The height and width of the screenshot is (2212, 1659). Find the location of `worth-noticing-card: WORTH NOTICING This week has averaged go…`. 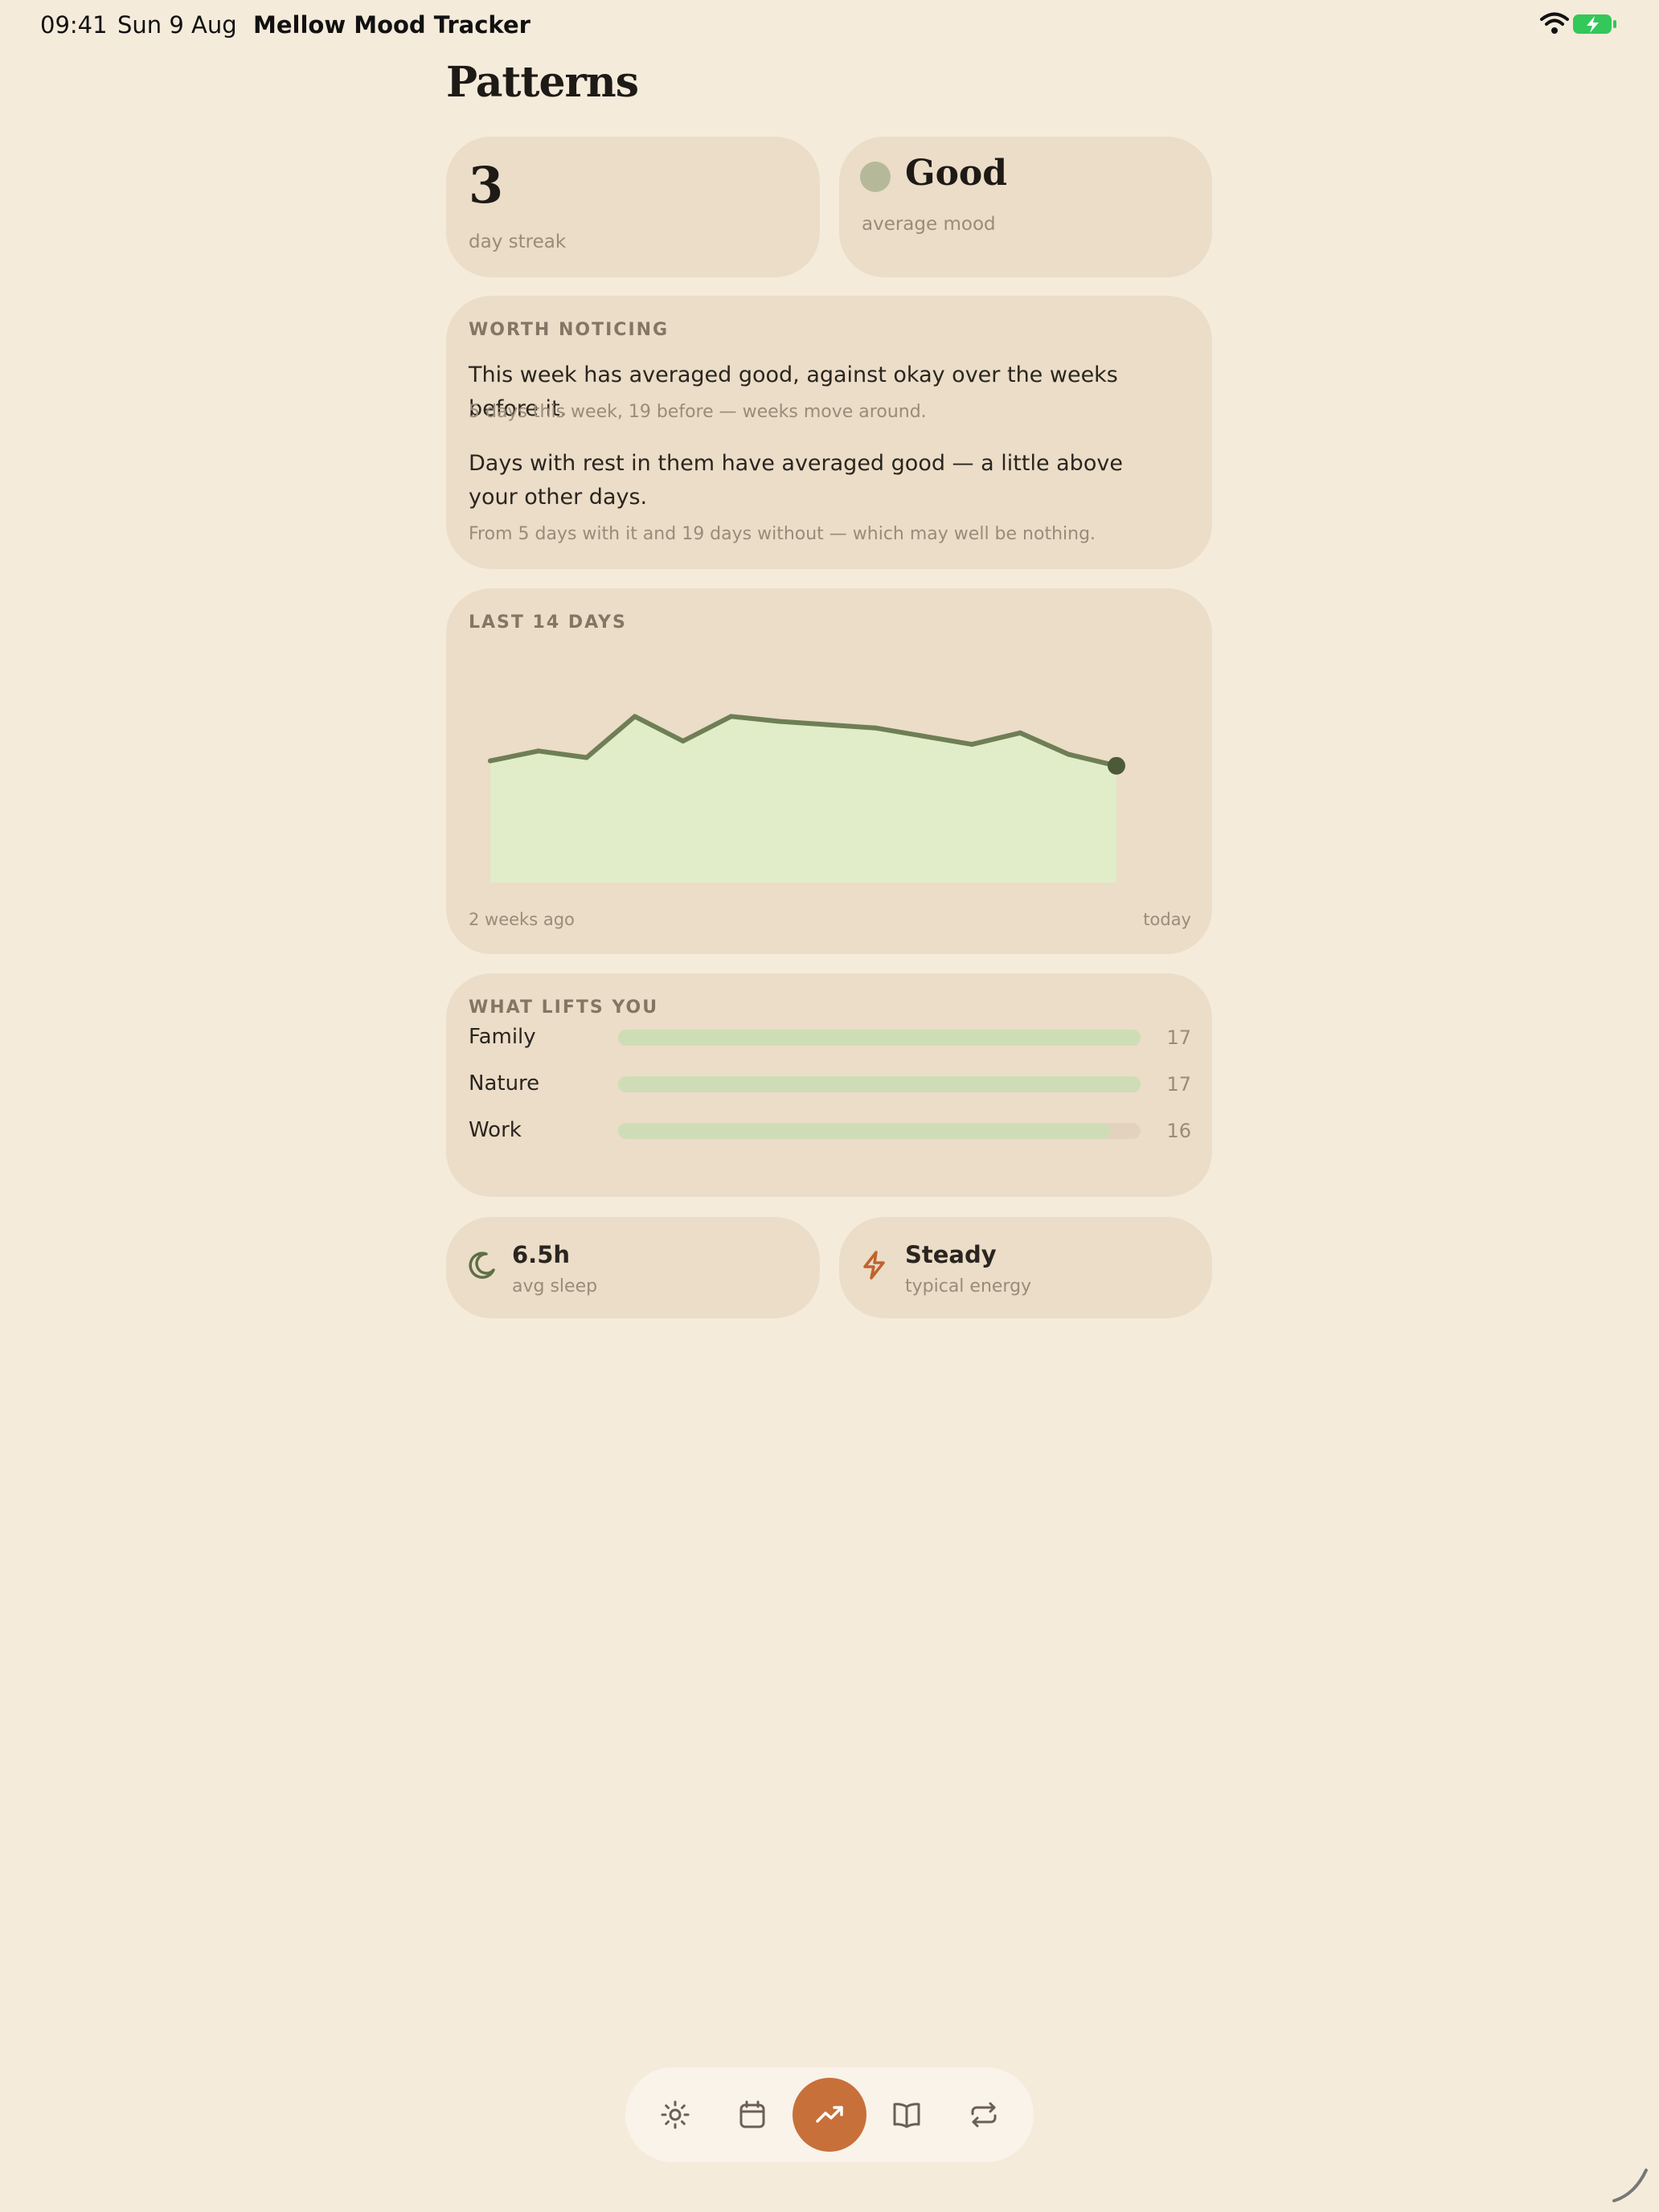

worth-noticing-card: WORTH NOTICING This week has averaged go… is located at coordinates (829, 432).